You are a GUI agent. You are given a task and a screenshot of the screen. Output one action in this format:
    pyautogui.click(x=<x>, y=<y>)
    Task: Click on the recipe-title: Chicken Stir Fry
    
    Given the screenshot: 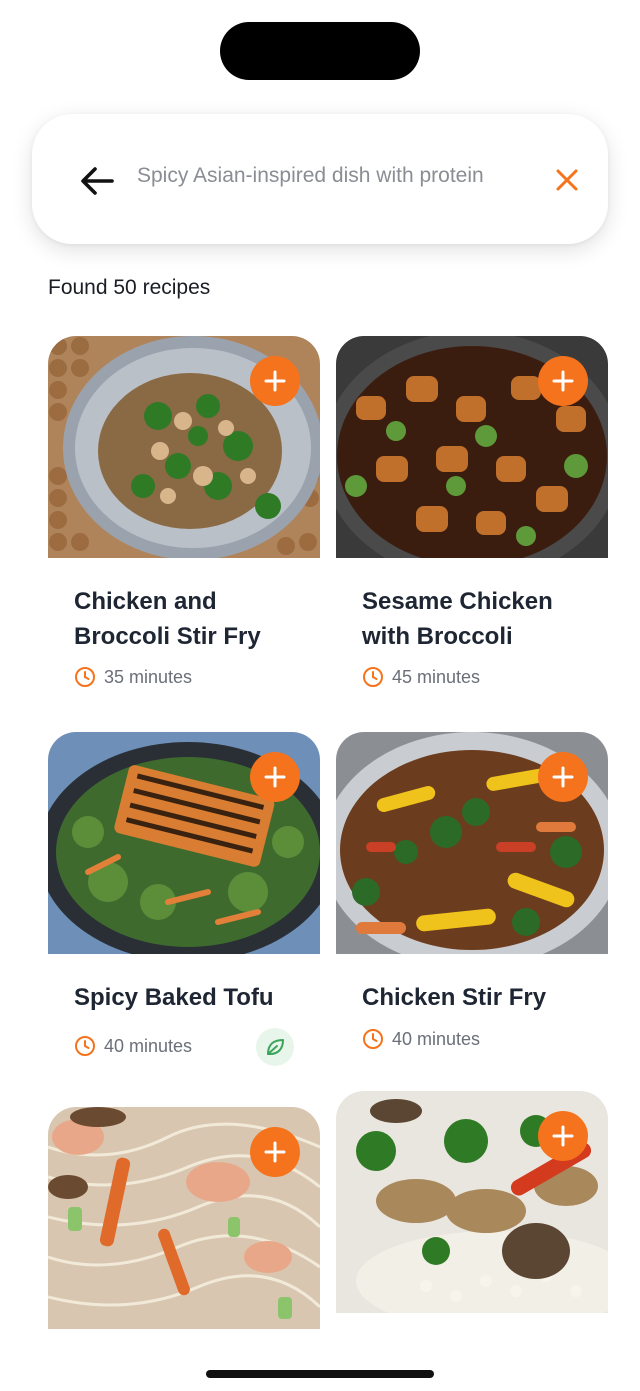 What is the action you would take?
    pyautogui.click(x=454, y=997)
    